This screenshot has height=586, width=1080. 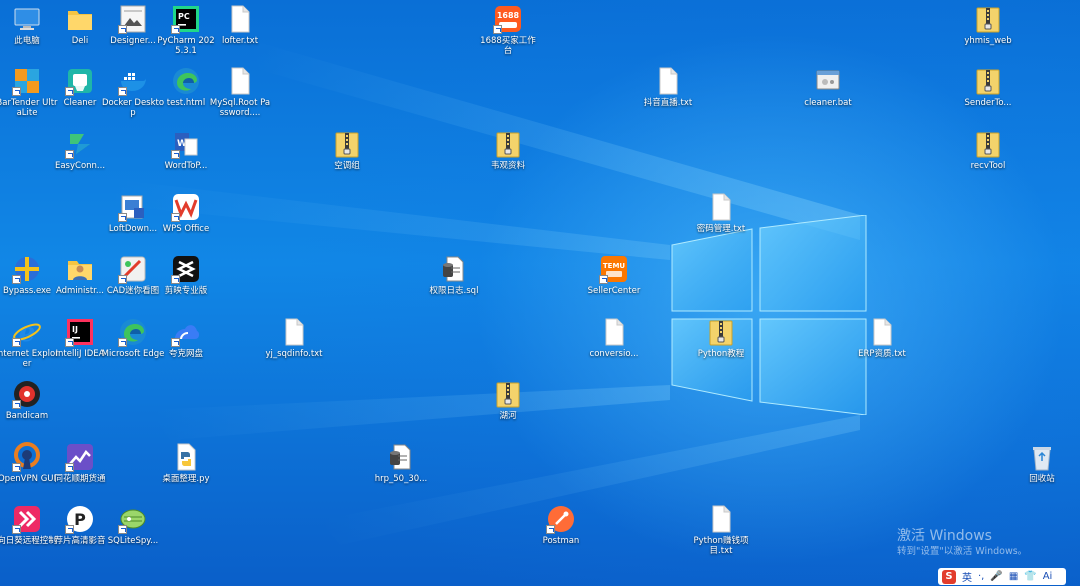 I want to click on desktop-icon: CAD迷你看图, so click(x=133, y=275).